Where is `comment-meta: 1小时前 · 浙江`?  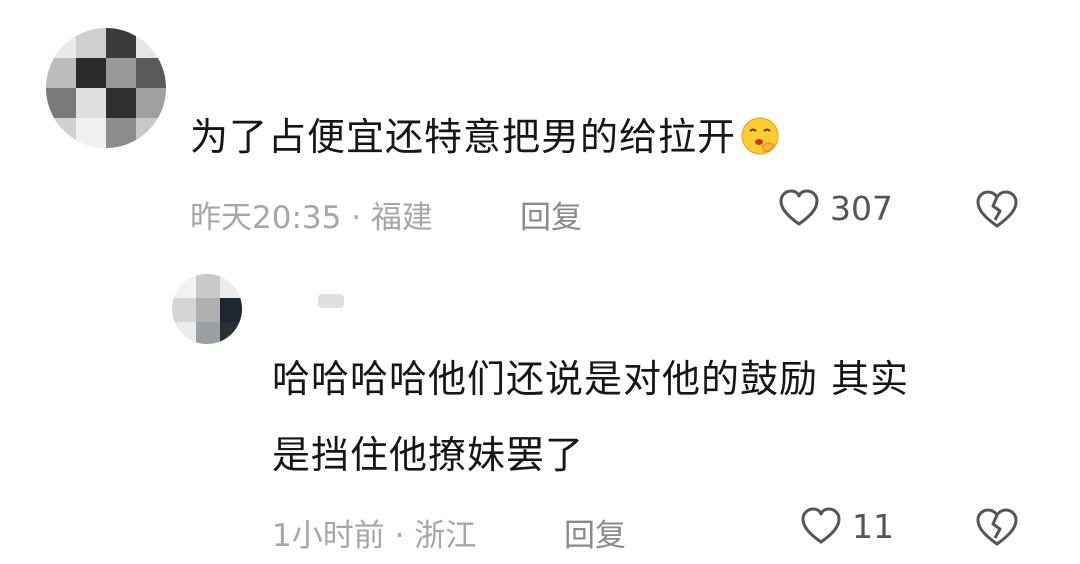
comment-meta: 1小时前 · 浙江 is located at coordinates (374, 532).